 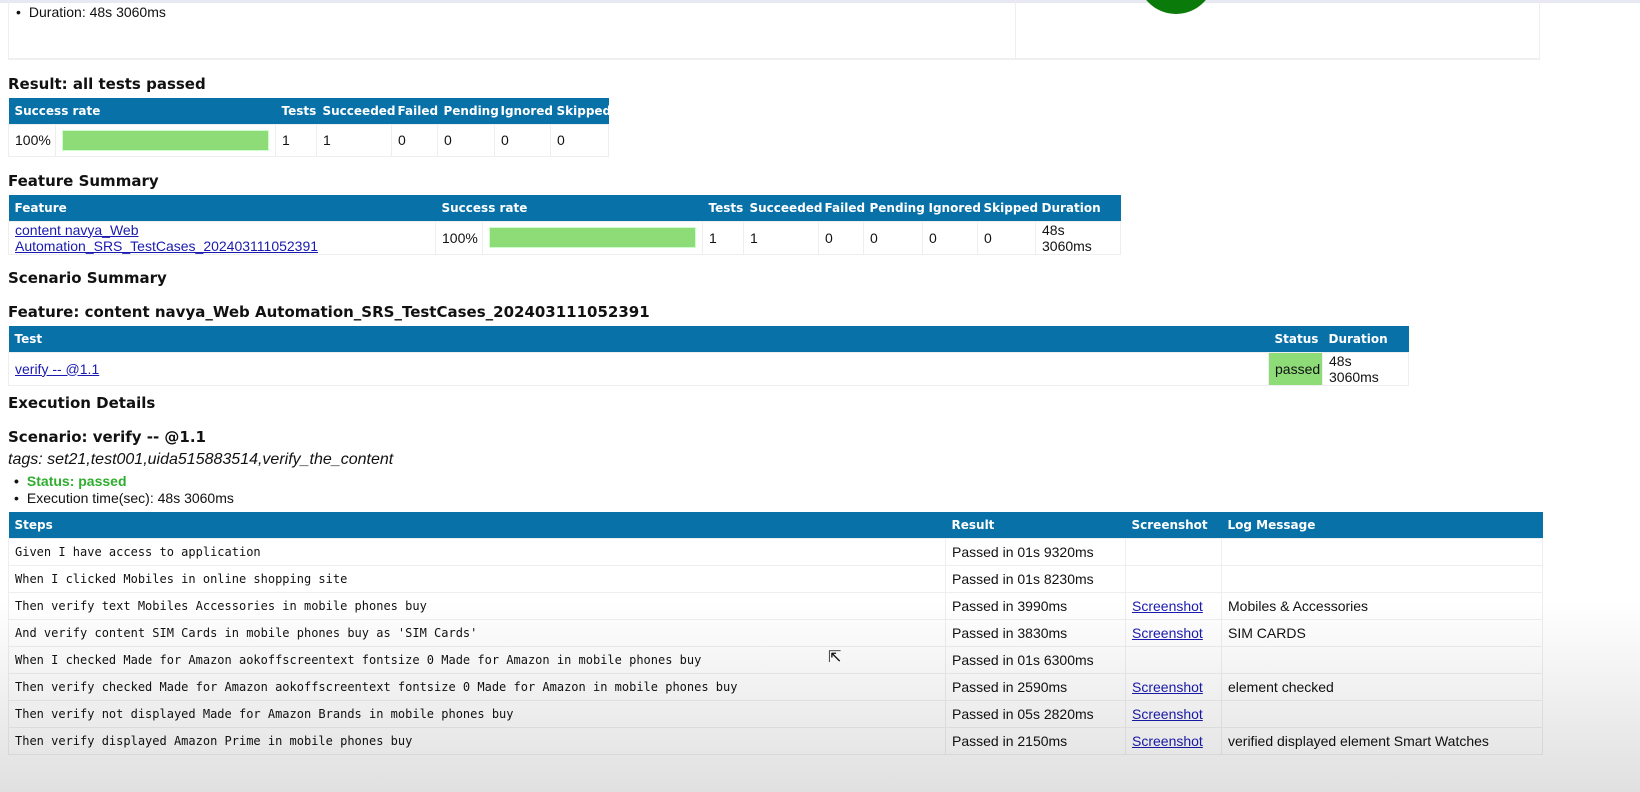 What do you see at coordinates (124, 498) in the screenshot?
I see `execution-time: Execution time(sec): 48s 3060ms` at bounding box center [124, 498].